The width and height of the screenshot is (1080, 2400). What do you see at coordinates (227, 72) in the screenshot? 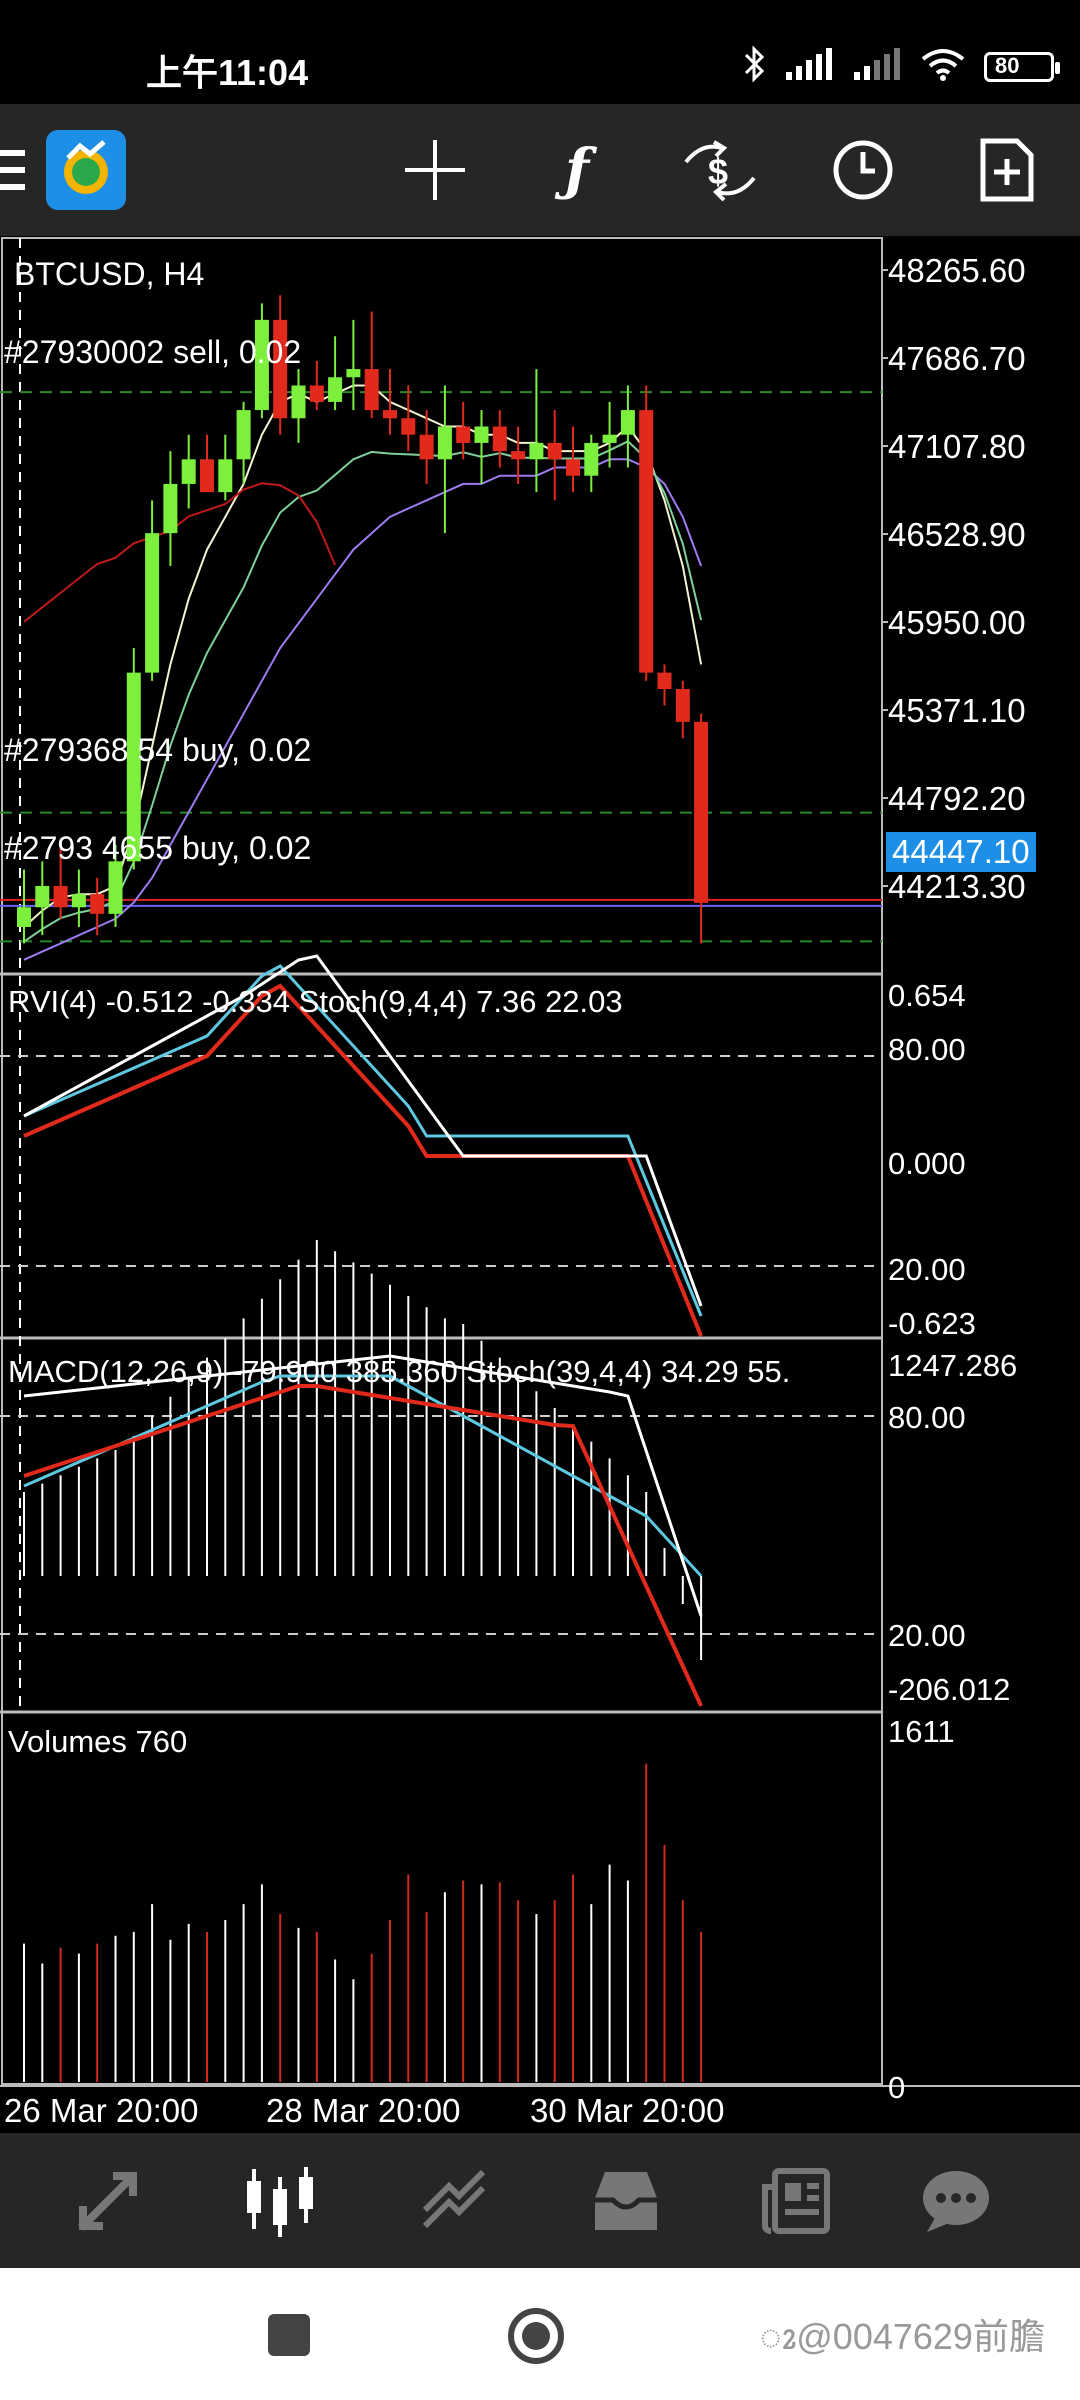
I see `status-time: 上午11:04` at bounding box center [227, 72].